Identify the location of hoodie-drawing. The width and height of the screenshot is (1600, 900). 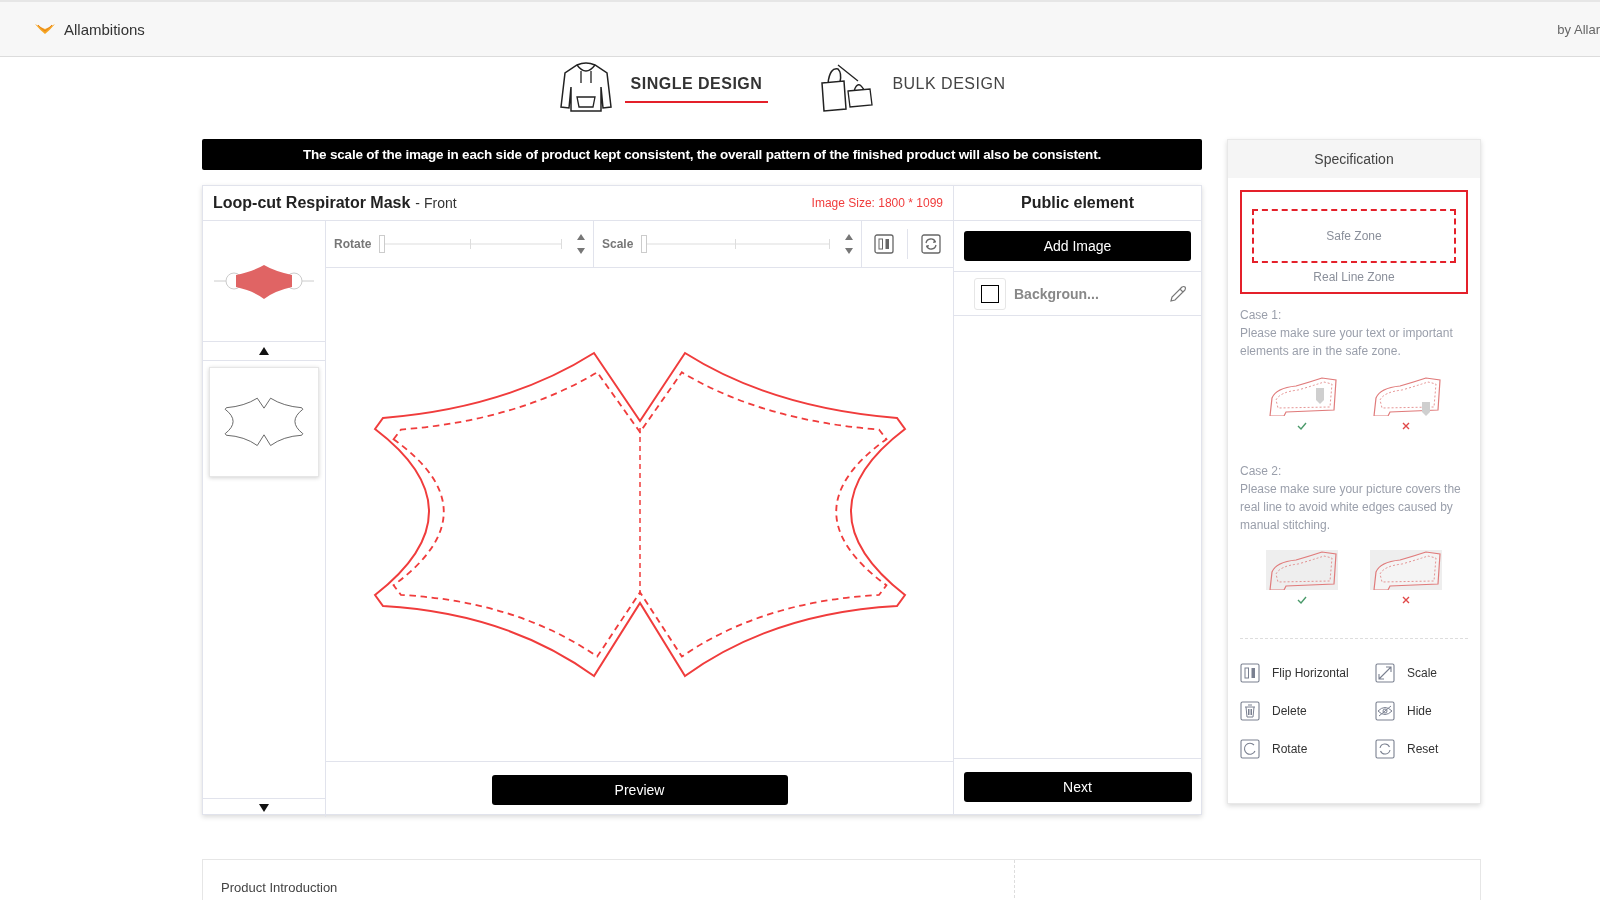
(585, 87).